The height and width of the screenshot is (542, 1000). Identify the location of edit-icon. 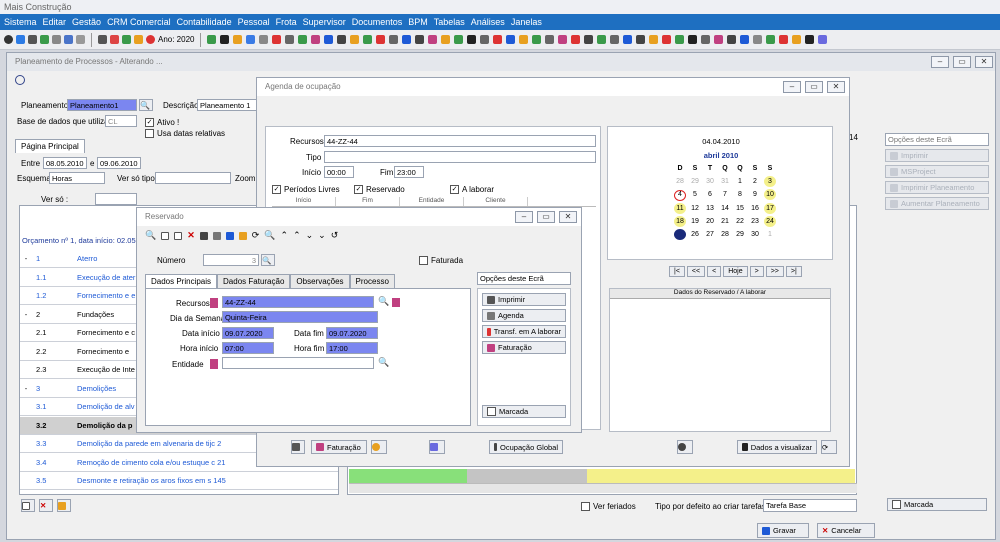
(68, 39).